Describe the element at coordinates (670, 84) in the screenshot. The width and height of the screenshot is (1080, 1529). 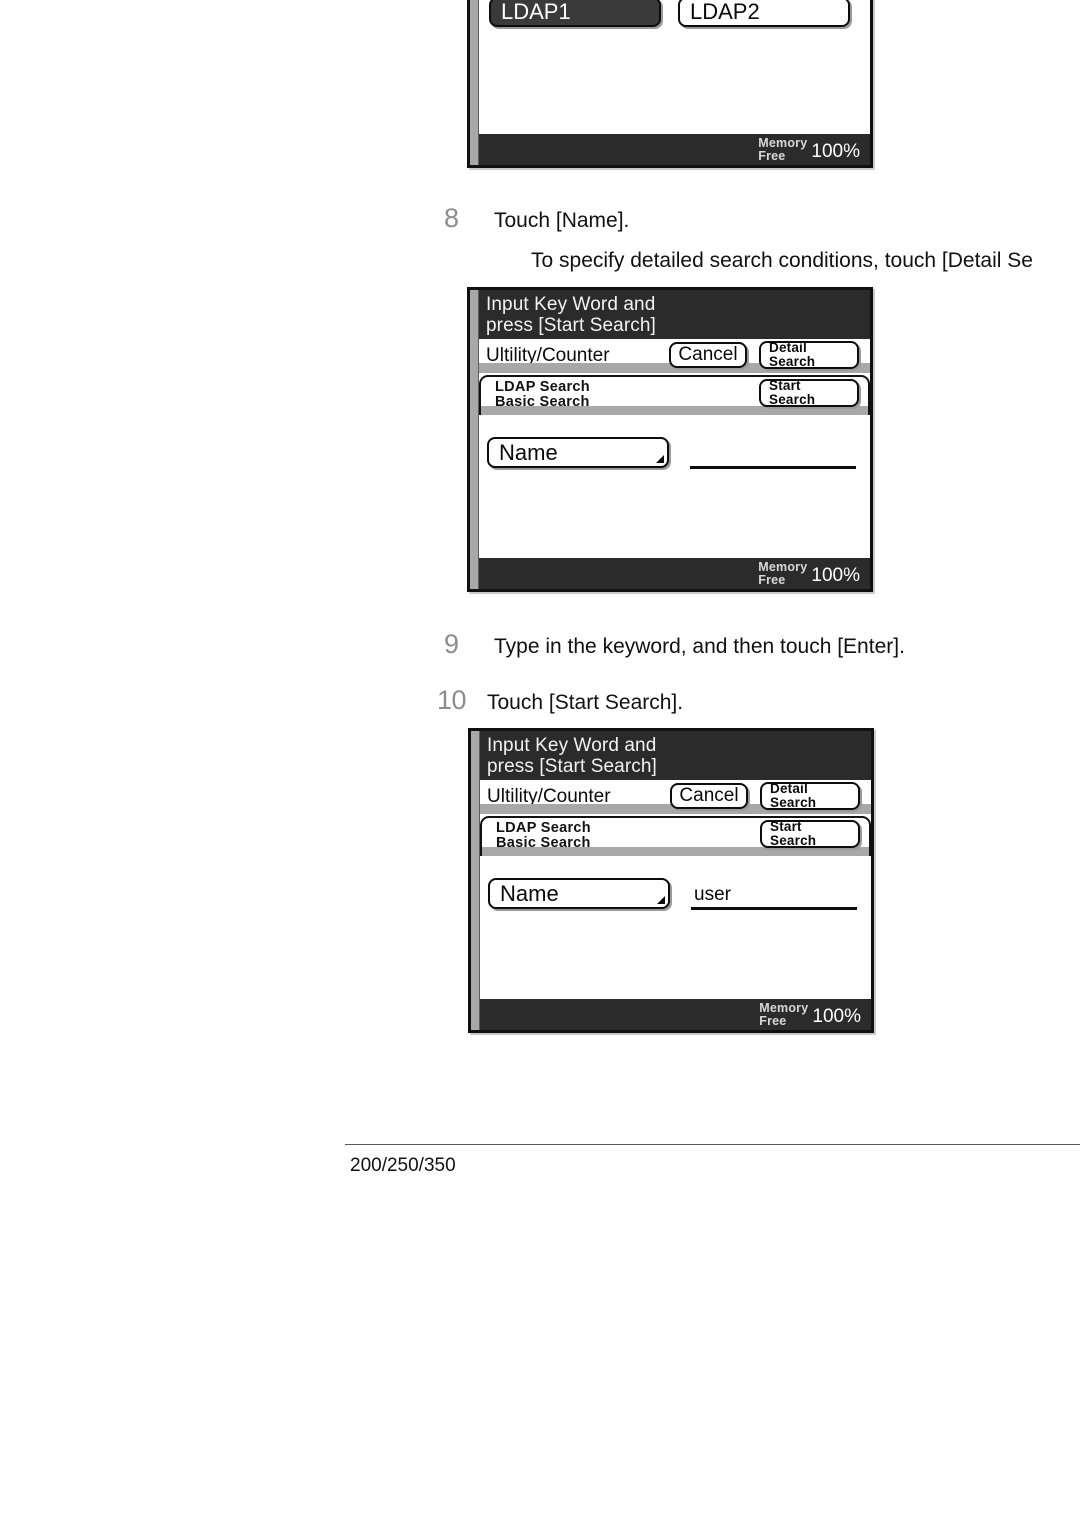
I see `lcd-panel-ldap-server-select: LDAP1 LDAP2 Memory Free 100%` at that location.